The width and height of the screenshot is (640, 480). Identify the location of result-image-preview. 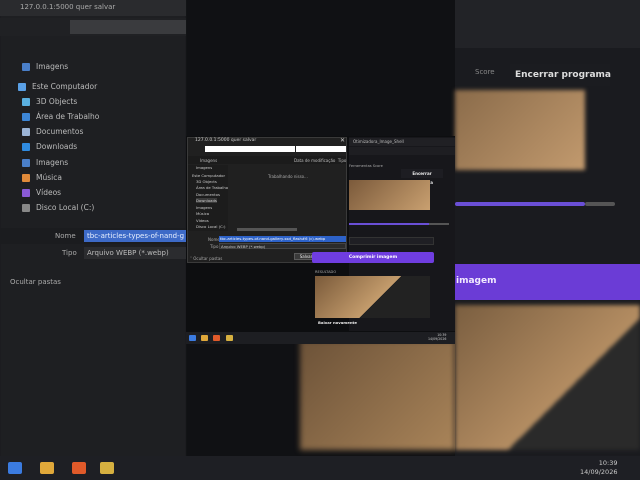
(372, 297).